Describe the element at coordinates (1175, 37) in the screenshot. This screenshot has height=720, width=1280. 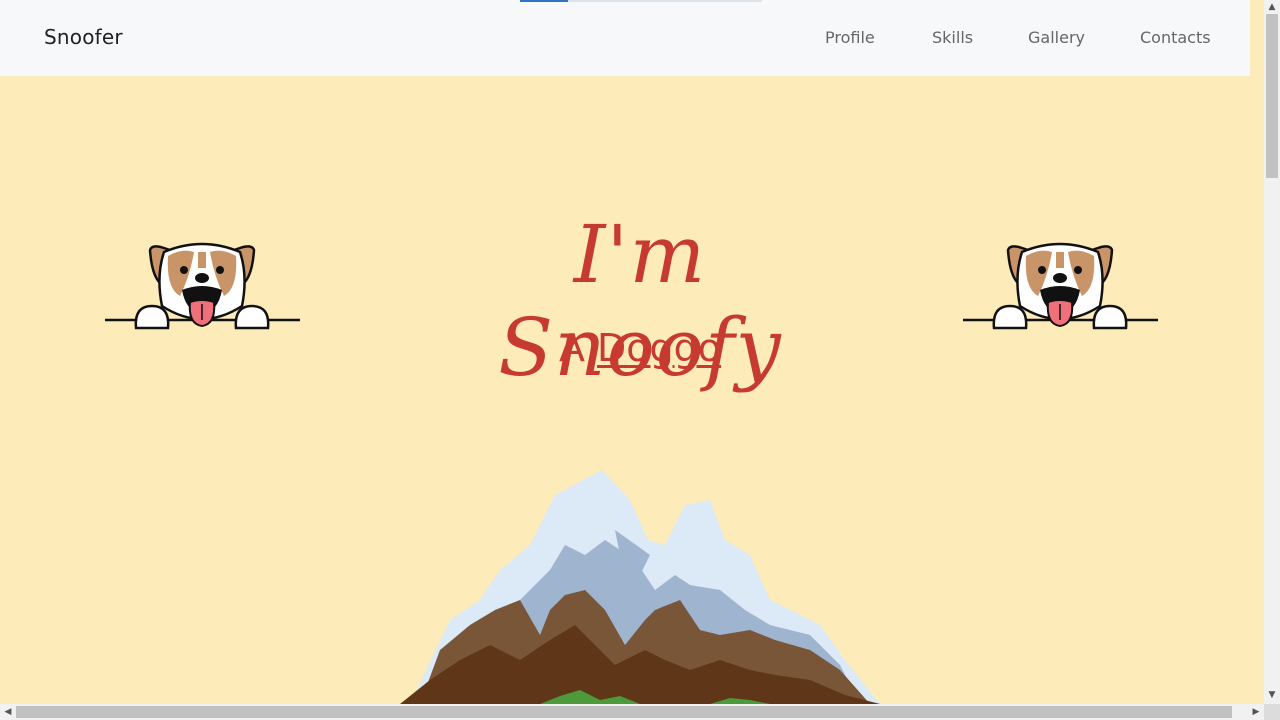
I see `nav-link-contacts: Contacts` at that location.